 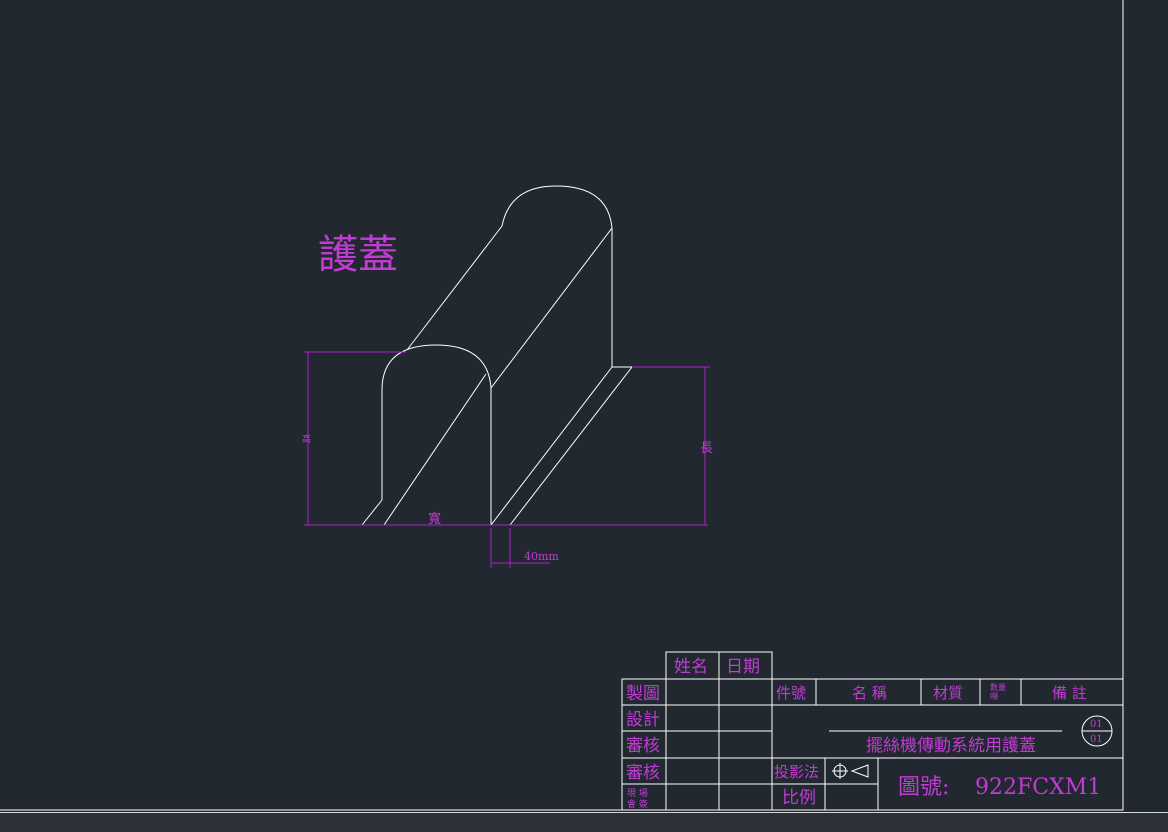 I want to click on guard-cover-drawing, so click(x=497, y=355).